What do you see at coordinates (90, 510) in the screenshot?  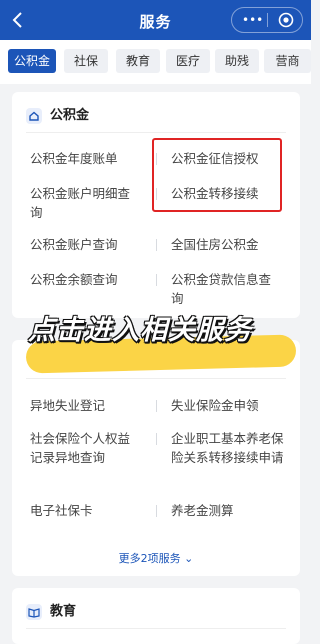 I see `list-item: 电子社保卡` at bounding box center [90, 510].